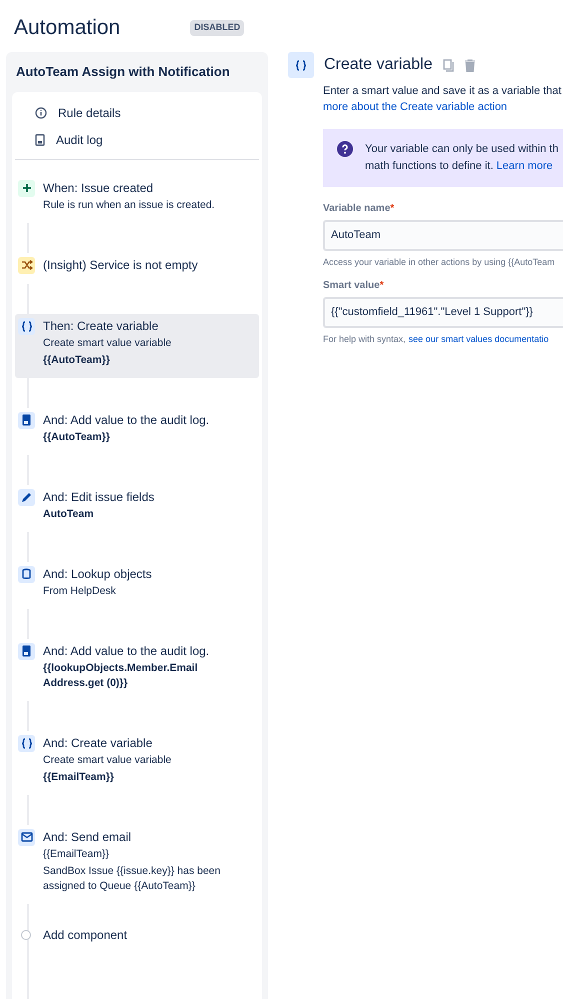 This screenshot has width=563, height=999. I want to click on callout-text: Your variable can only be used within th, so click(461, 149).